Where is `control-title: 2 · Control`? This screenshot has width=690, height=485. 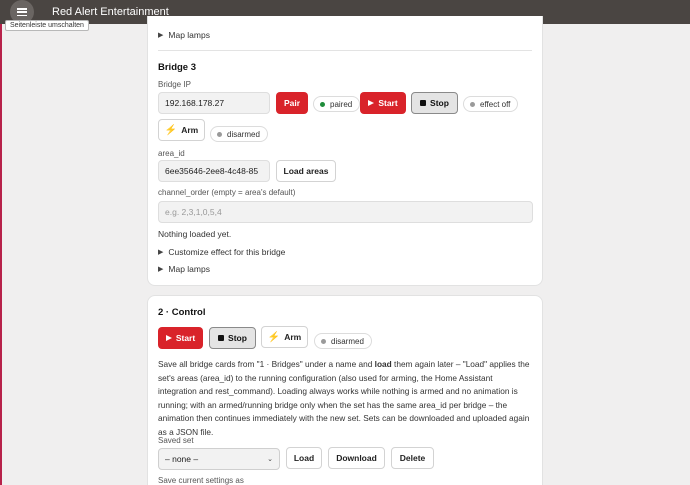
control-title: 2 · Control is located at coordinates (182, 312).